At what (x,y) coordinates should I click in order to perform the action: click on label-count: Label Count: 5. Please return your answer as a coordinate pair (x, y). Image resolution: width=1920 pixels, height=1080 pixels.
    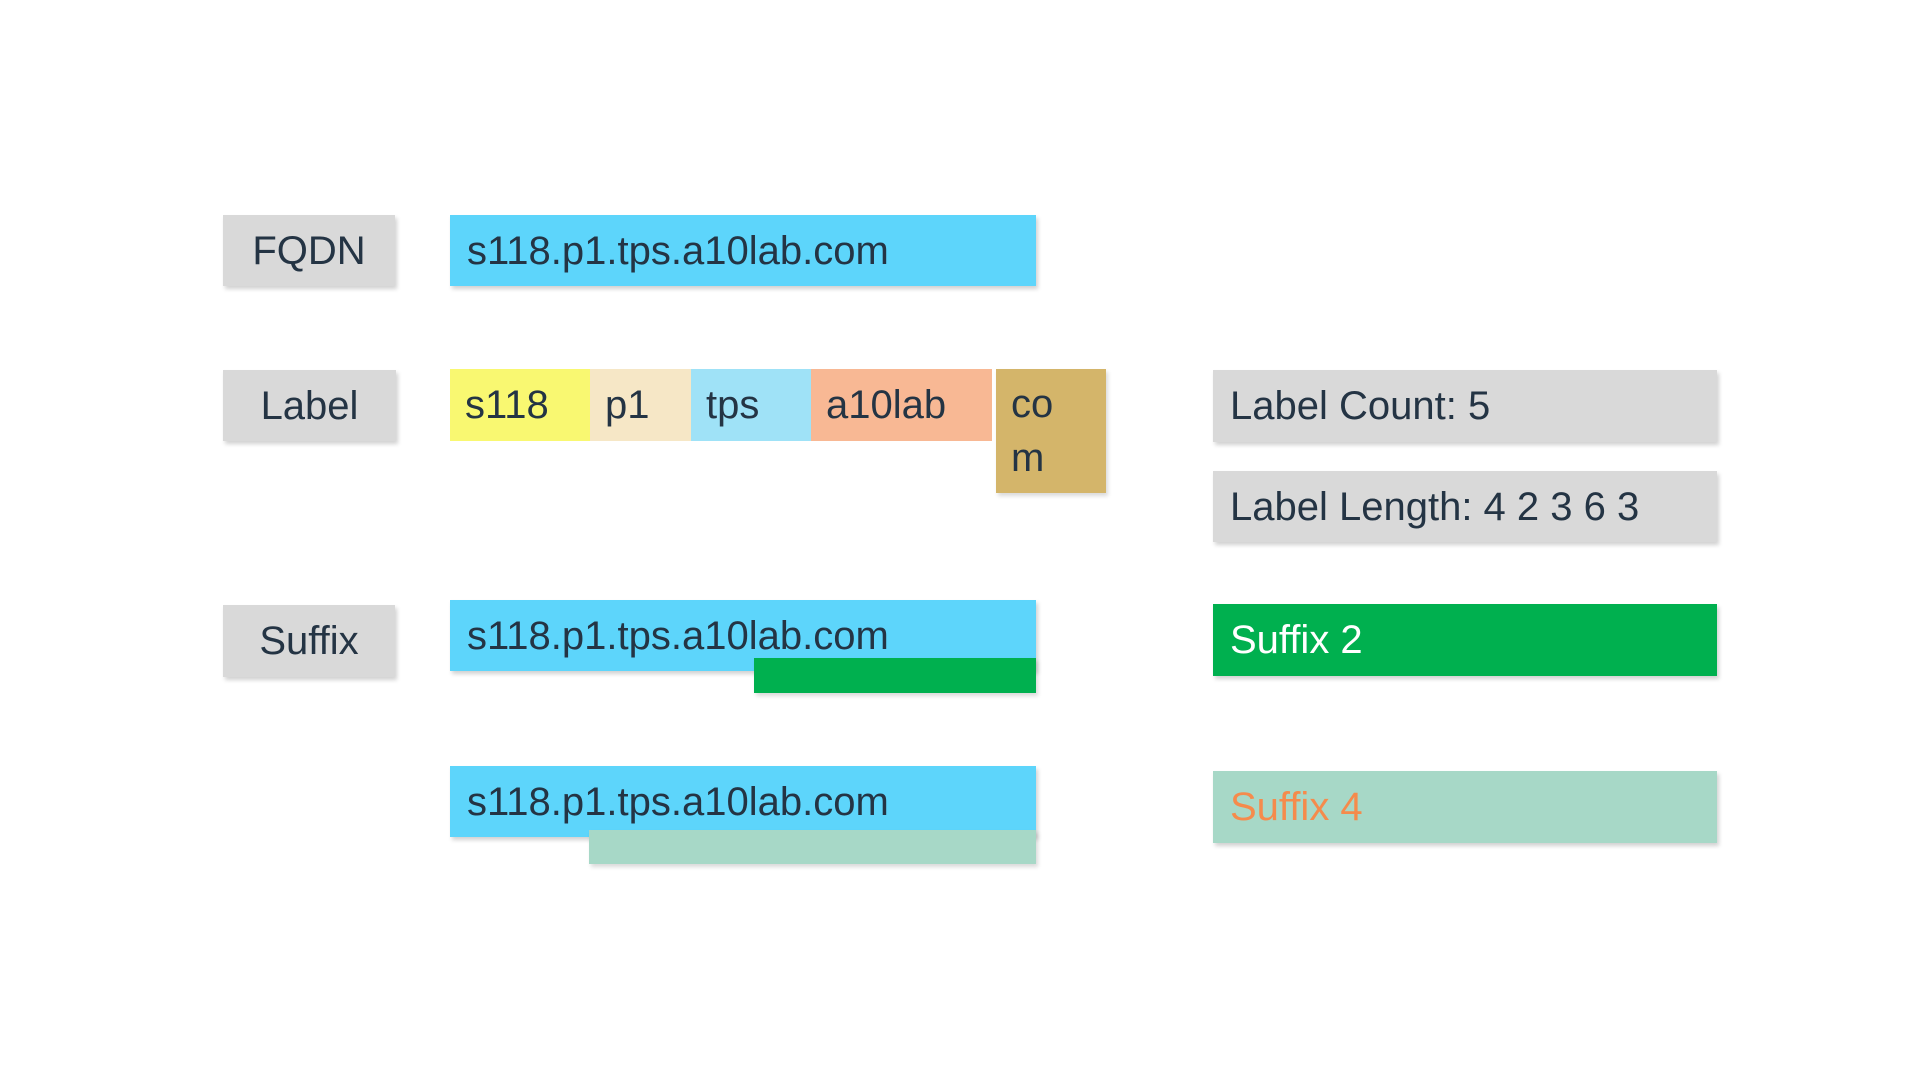
    Looking at the image, I should click on (1465, 406).